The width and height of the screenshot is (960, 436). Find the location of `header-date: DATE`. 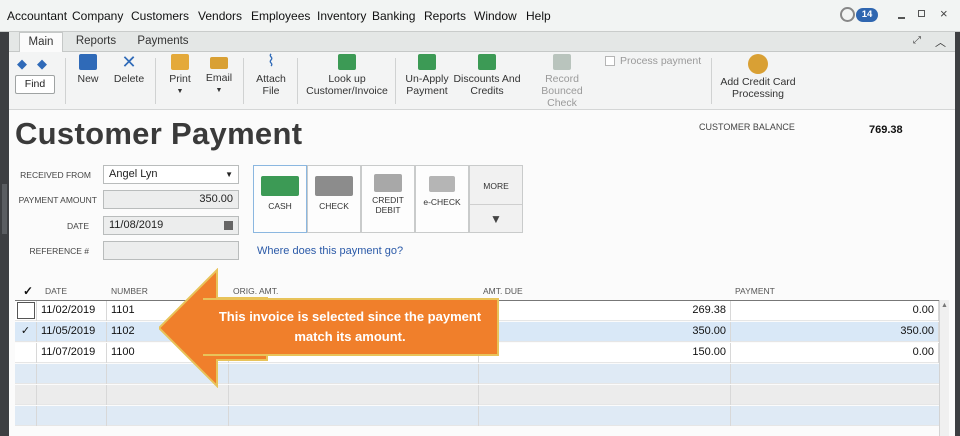

header-date: DATE is located at coordinates (54, 291).